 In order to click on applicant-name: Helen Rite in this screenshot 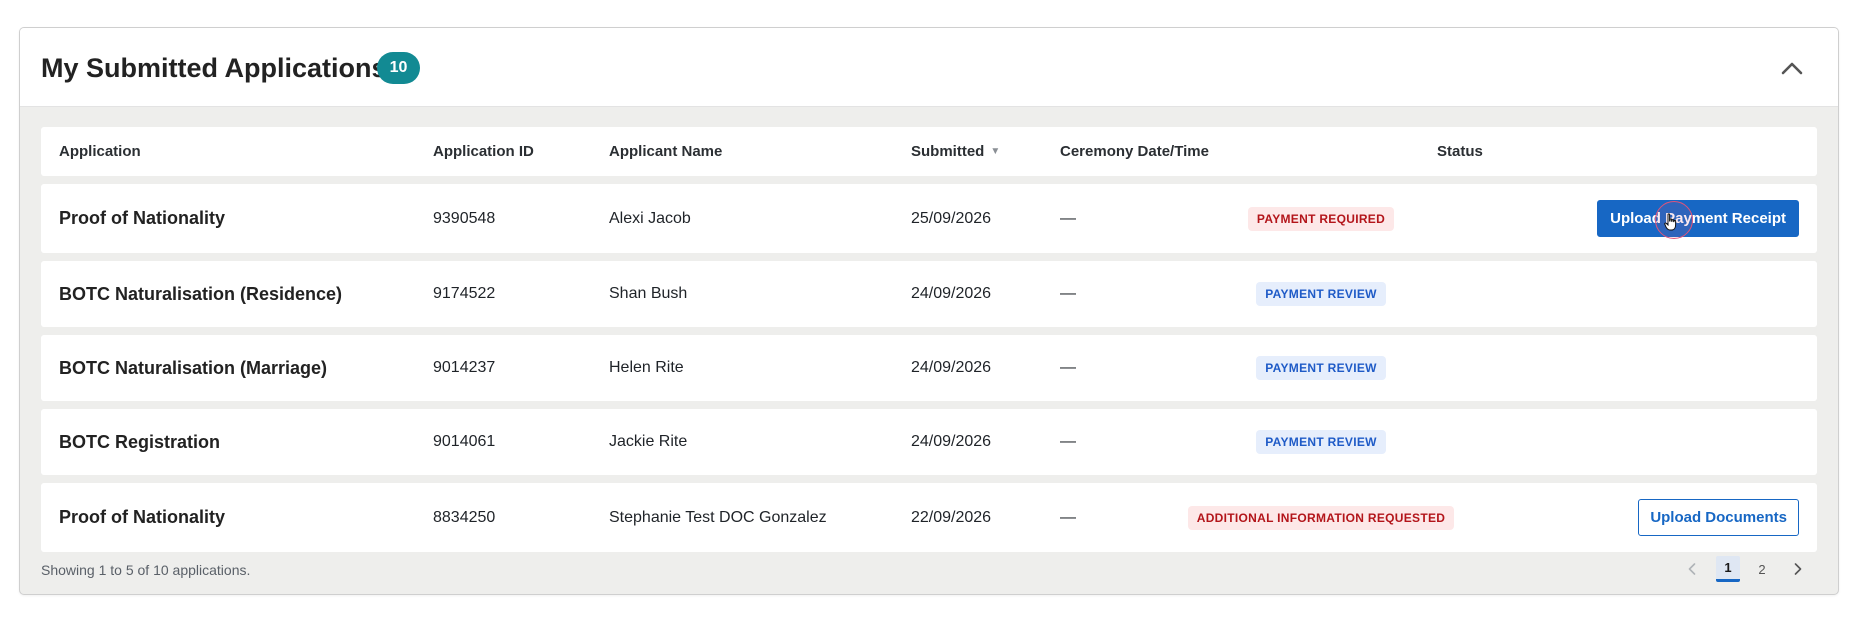, I will do `click(646, 367)`.